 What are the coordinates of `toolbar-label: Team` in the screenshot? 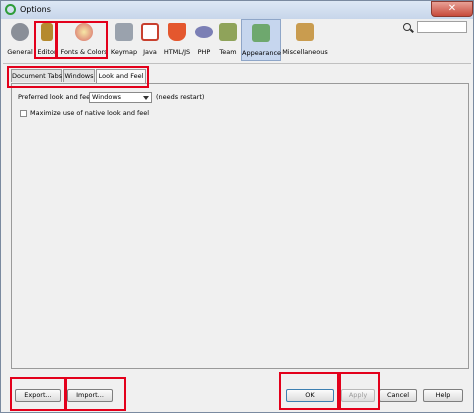 It's located at (228, 52).